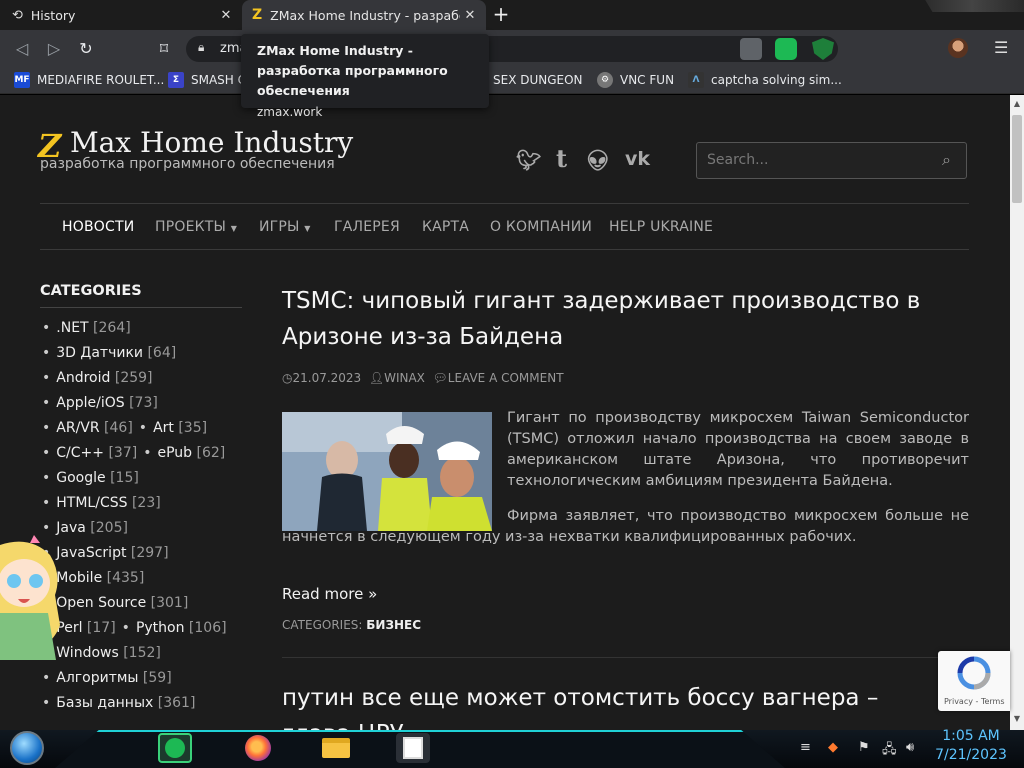  What do you see at coordinates (506, 378) in the screenshot?
I see `post-comment-link: LEAVE A COMMENT` at bounding box center [506, 378].